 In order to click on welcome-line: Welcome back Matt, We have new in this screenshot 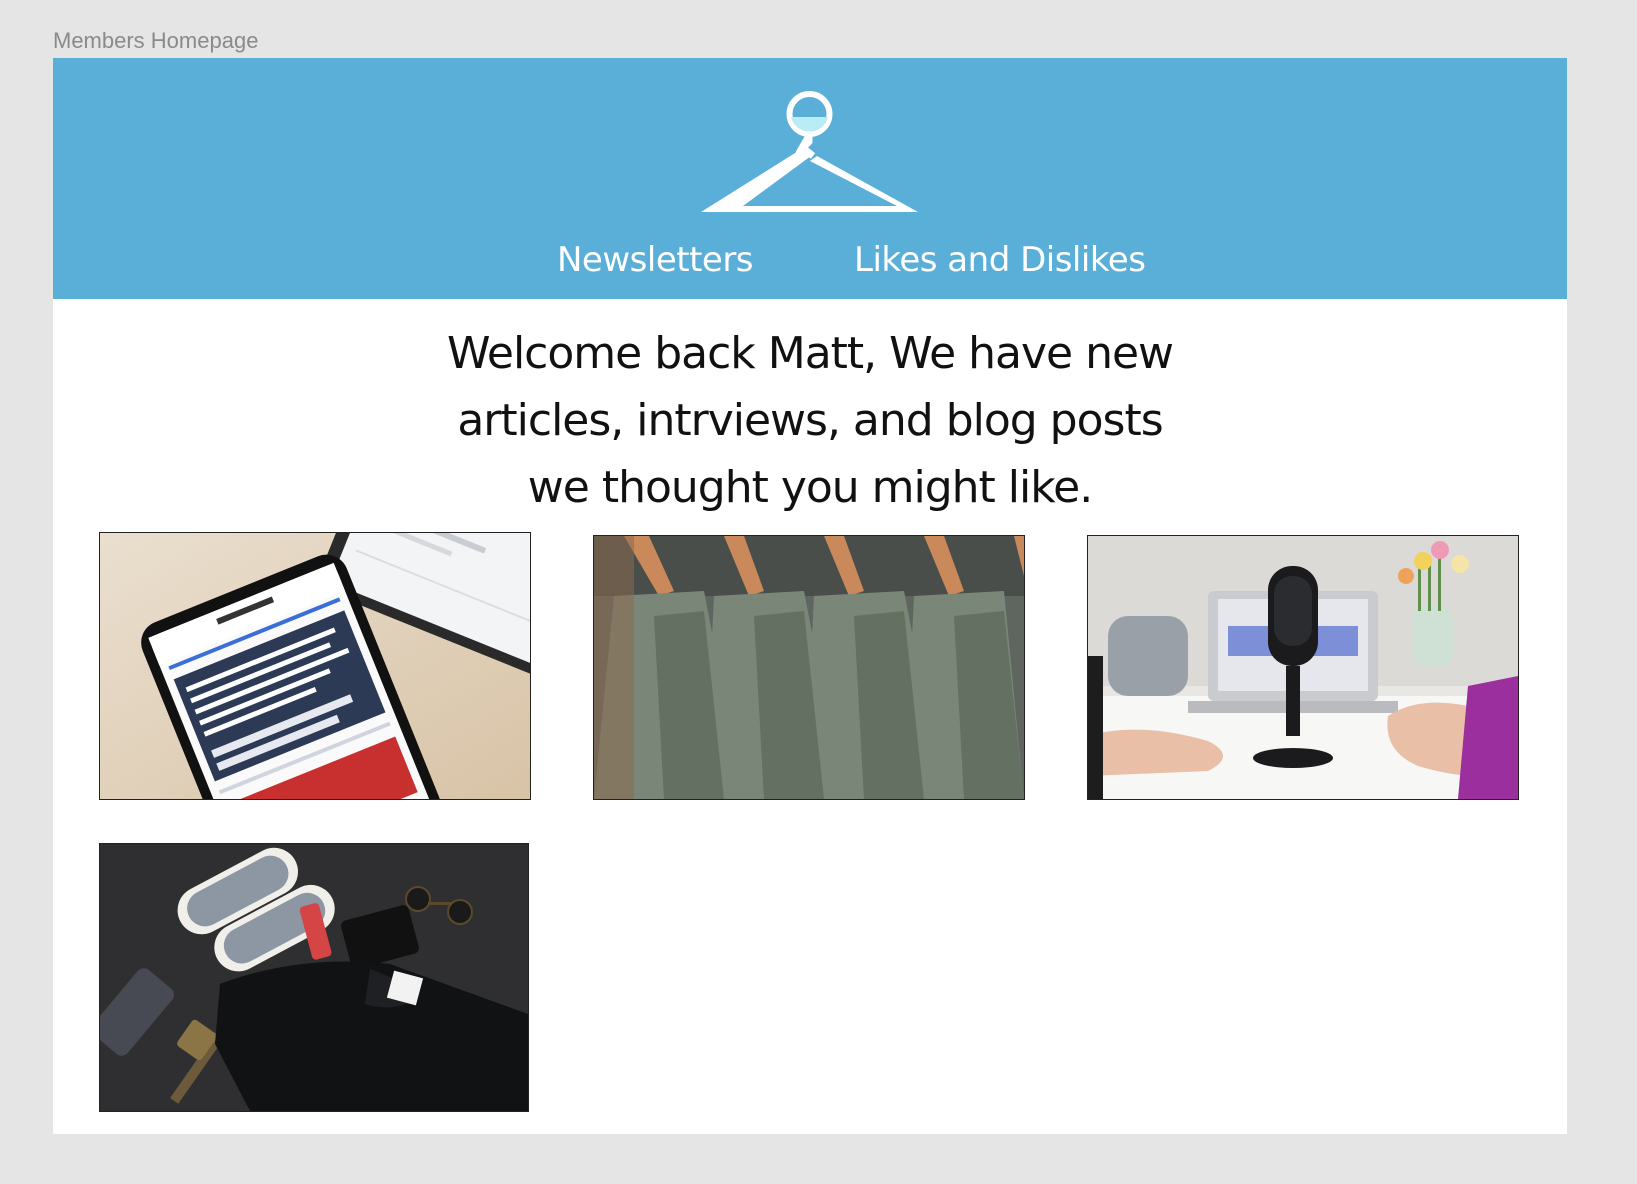, I will do `click(810, 353)`.